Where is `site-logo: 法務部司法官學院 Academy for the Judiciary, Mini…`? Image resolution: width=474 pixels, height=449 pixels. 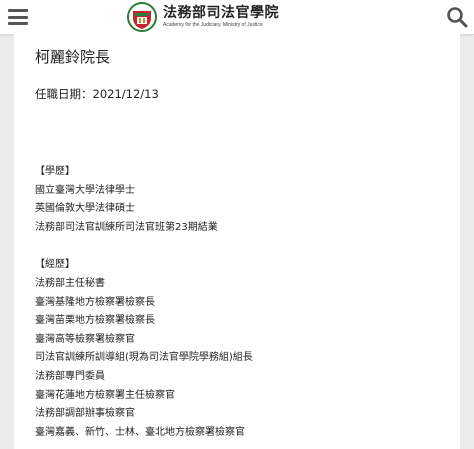 site-logo: 法務部司法官學院 Academy for the Judiciary, Mini… is located at coordinates (203, 17).